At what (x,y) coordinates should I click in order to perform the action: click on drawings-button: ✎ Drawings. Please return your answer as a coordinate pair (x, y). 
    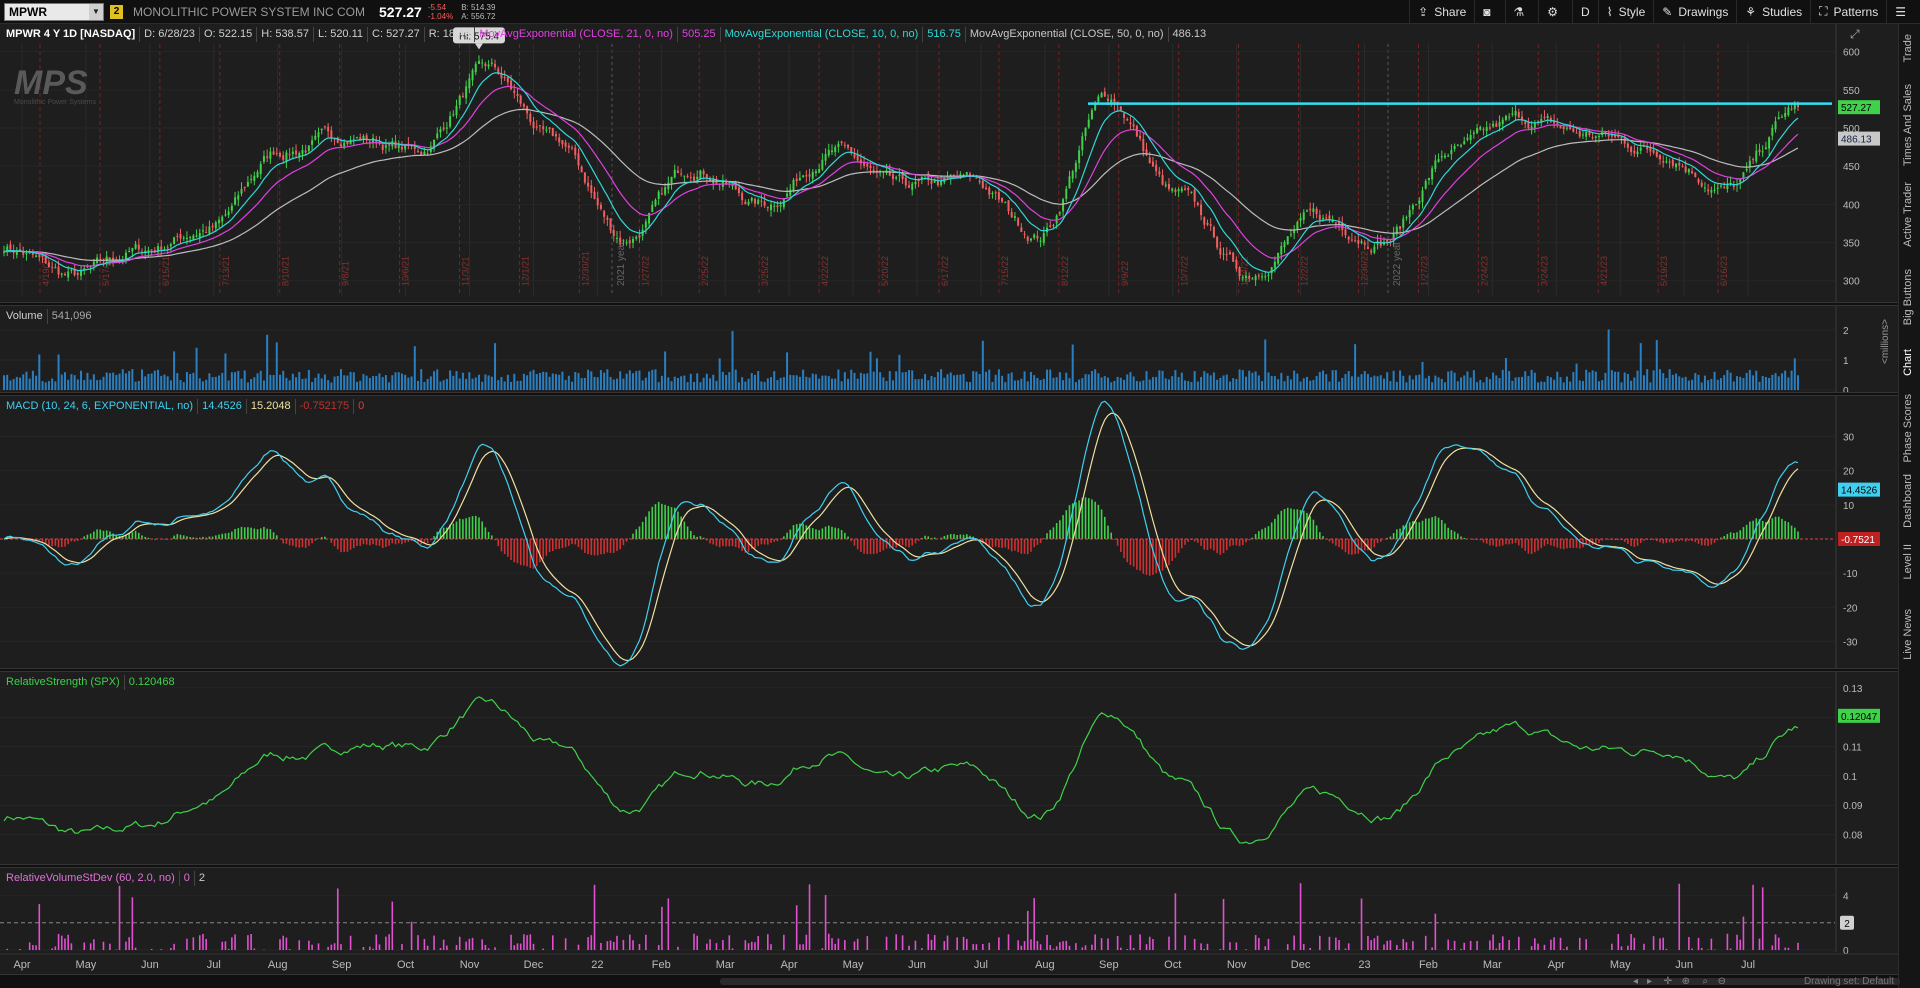
    Looking at the image, I should click on (1694, 12).